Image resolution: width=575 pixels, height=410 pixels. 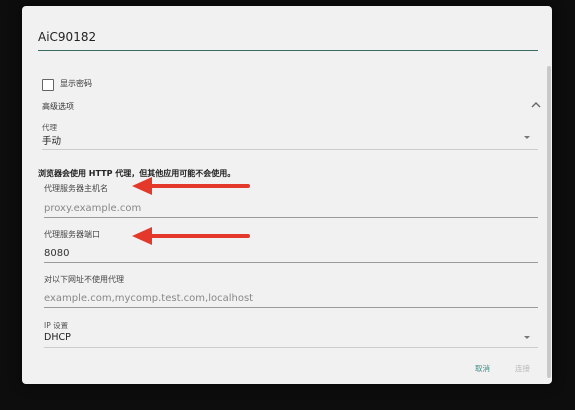 What do you see at coordinates (56, 253) in the screenshot?
I see `proxy-port-input: 8080` at bounding box center [56, 253].